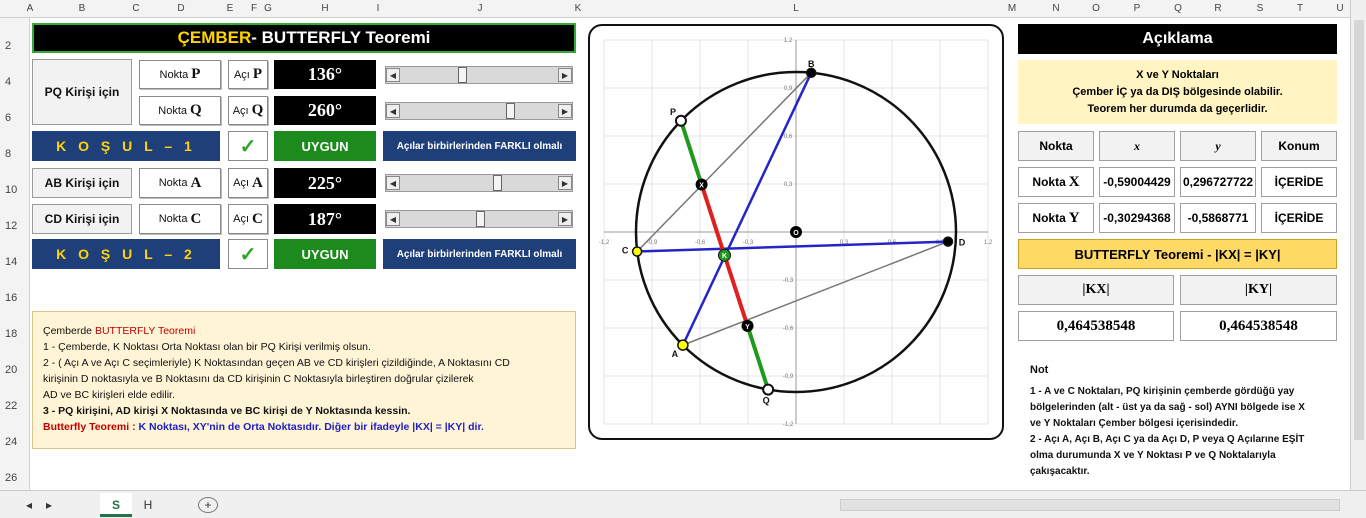 The height and width of the screenshot is (518, 1366). Describe the element at coordinates (788, 425) in the screenshot. I see `y-tick-label: -1,2` at that location.